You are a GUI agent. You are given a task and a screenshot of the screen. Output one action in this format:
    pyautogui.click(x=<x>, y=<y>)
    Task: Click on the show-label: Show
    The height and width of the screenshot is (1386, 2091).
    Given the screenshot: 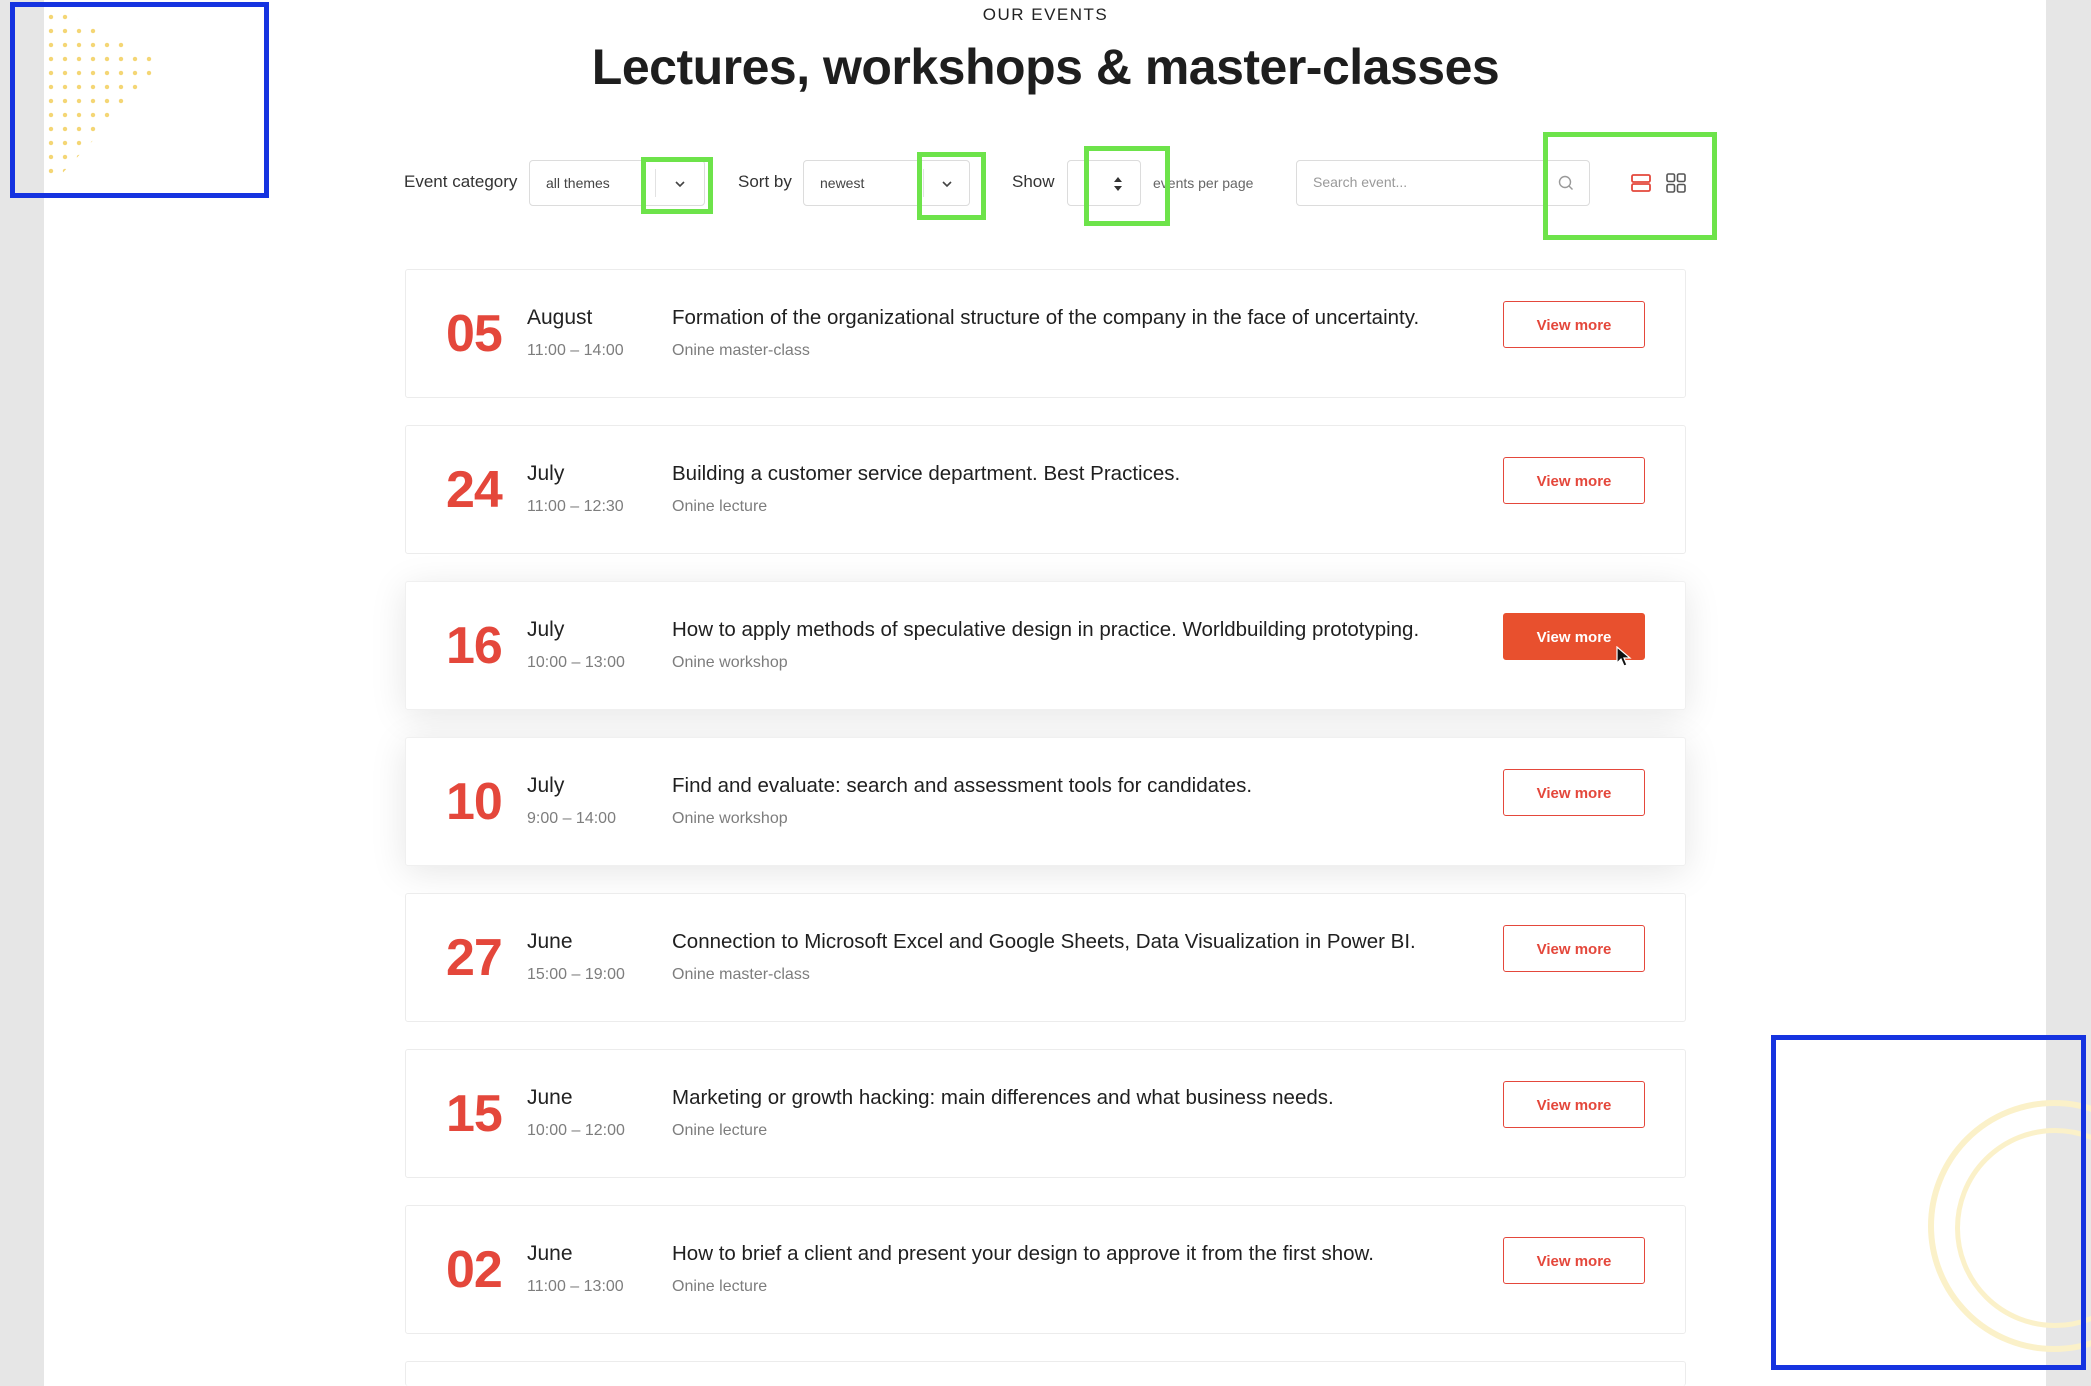 What is the action you would take?
    pyautogui.click(x=1033, y=181)
    